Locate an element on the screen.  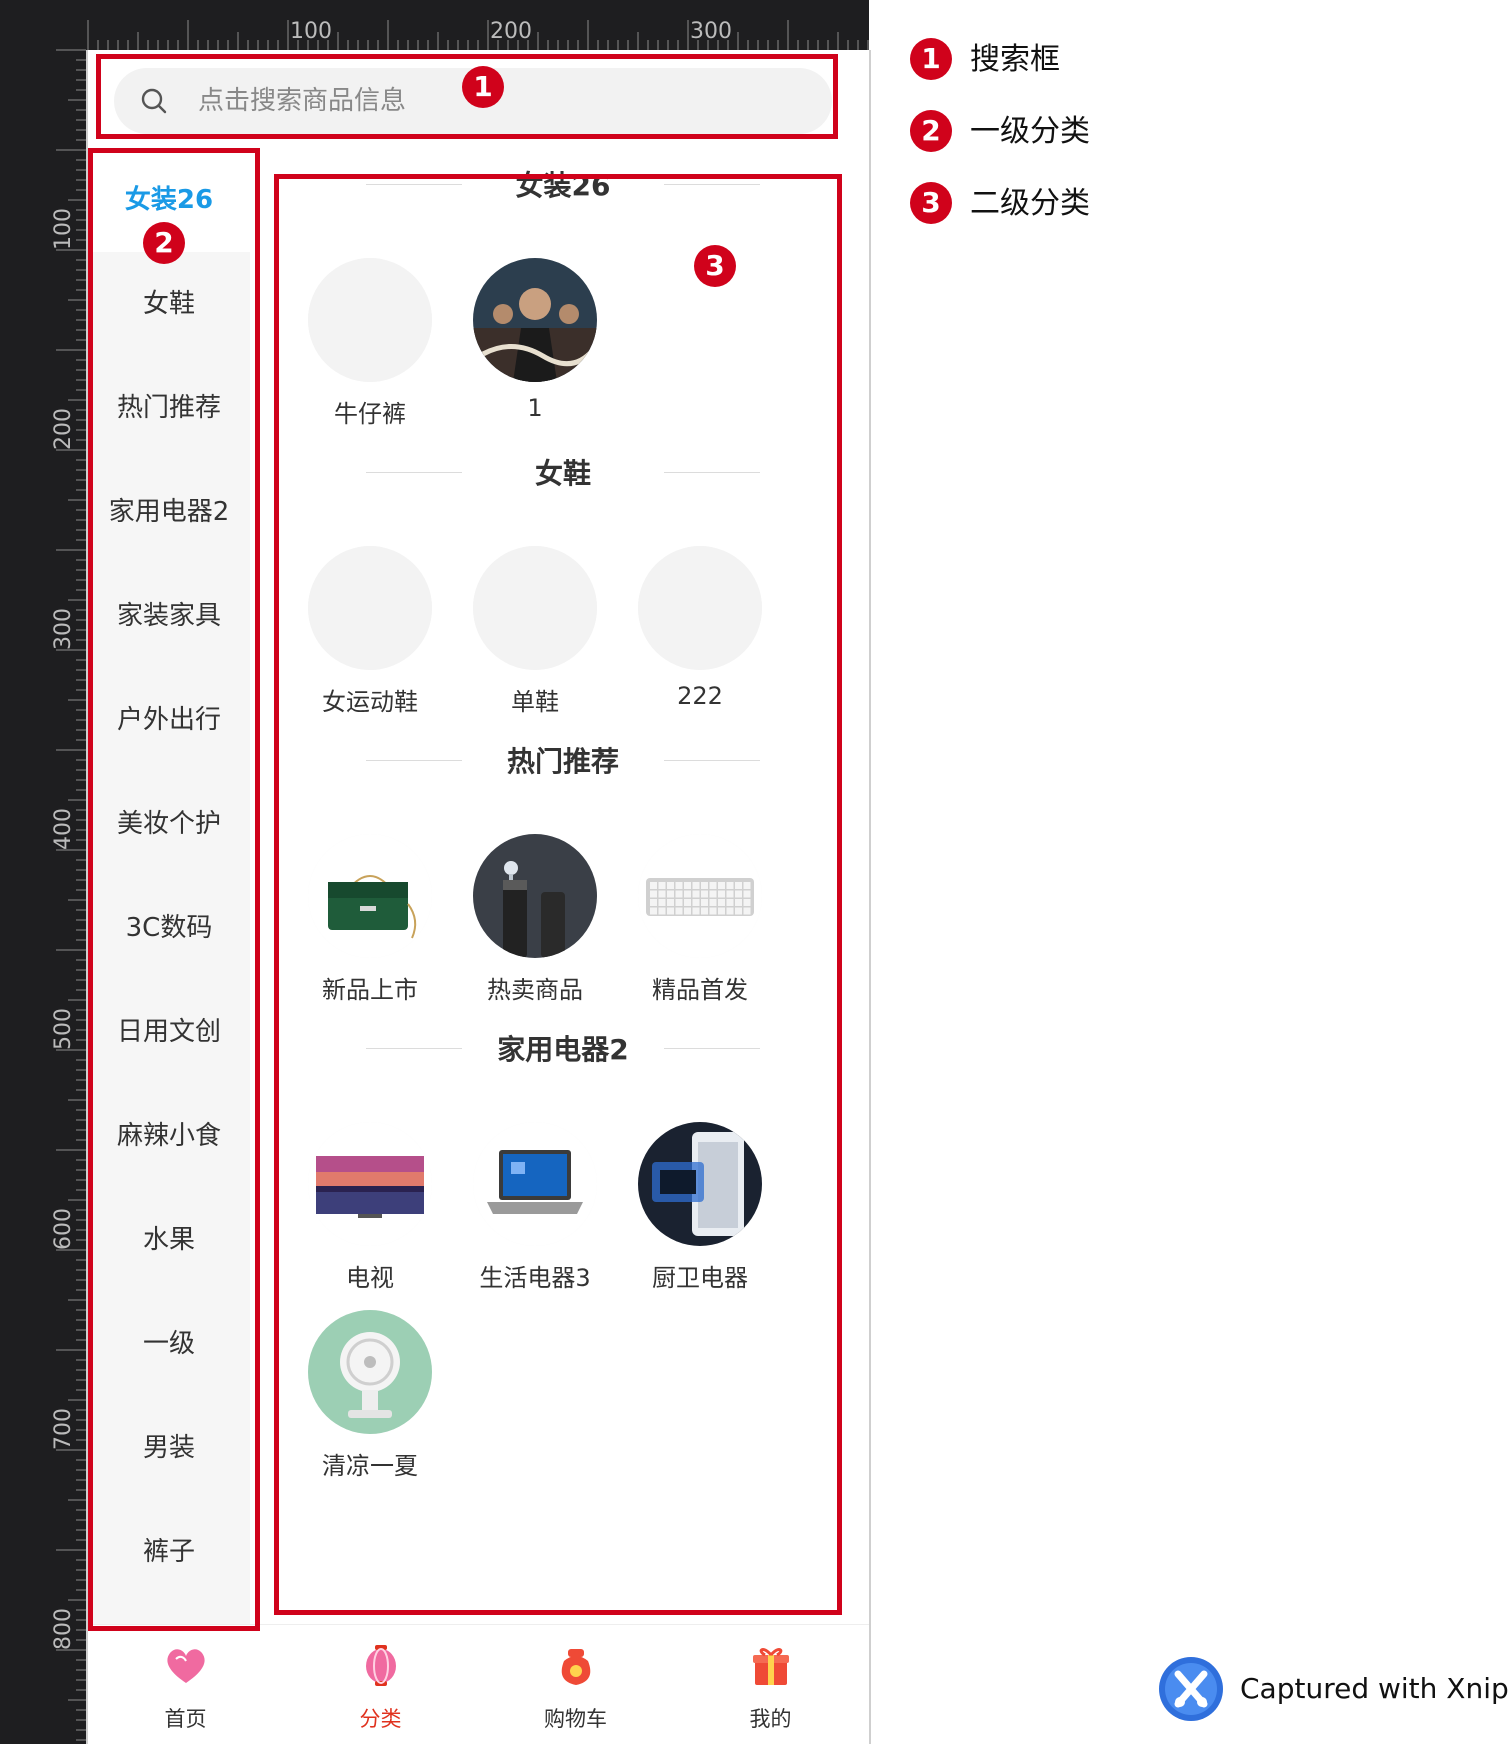
ruler-label: 800 is located at coordinates (63, 1629).